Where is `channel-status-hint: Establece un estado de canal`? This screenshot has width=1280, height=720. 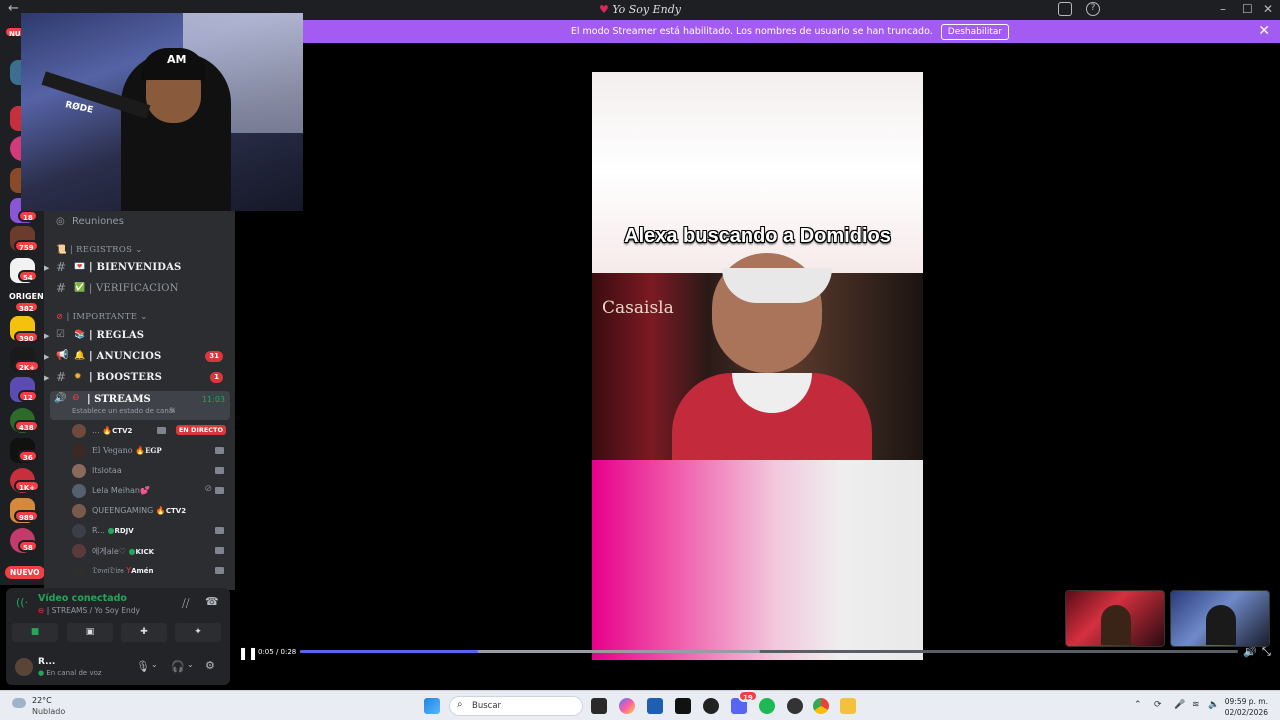
channel-status-hint: Establece un estado de canal is located at coordinates (123, 411).